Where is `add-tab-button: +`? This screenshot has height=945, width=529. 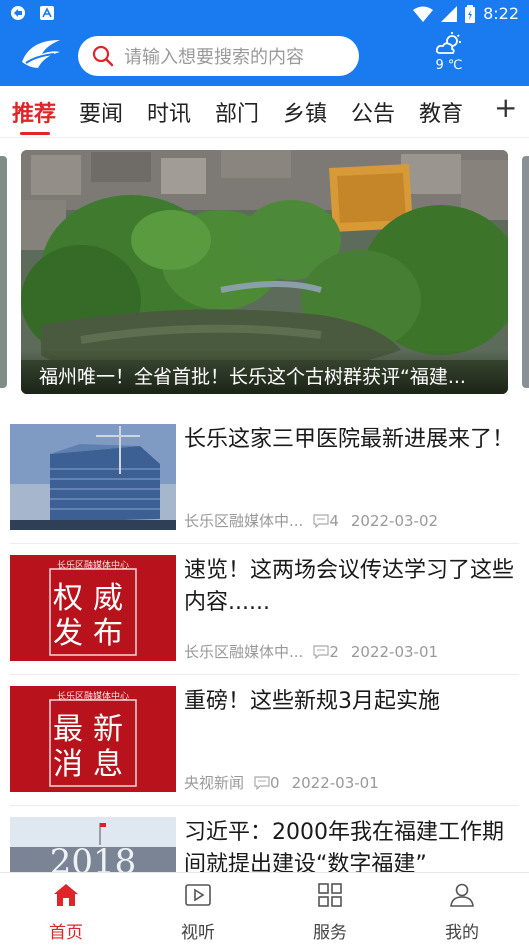 add-tab-button: + is located at coordinates (505, 108).